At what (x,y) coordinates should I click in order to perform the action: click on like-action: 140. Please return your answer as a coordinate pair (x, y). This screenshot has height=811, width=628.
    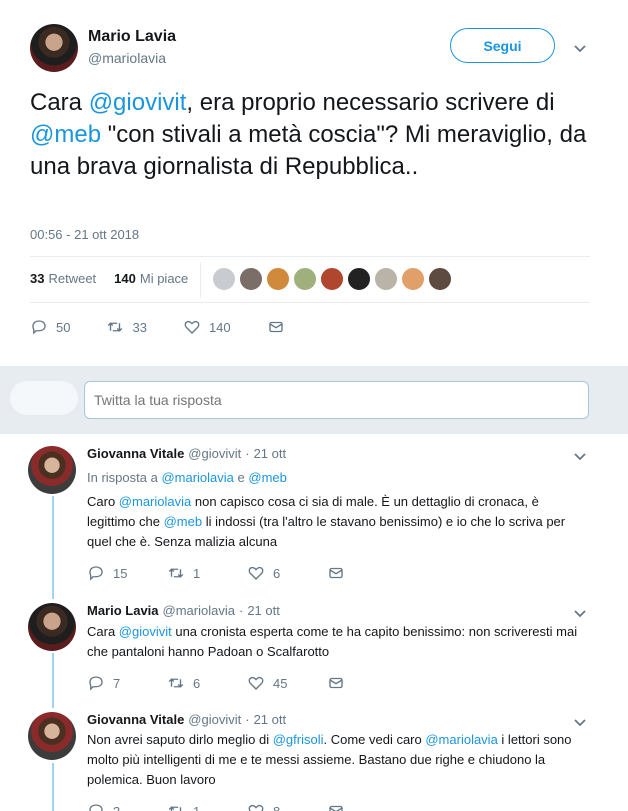
    Looking at the image, I should click on (207, 327).